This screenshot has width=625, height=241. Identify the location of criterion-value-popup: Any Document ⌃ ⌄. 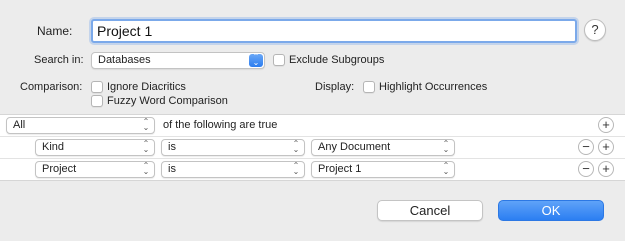
(383, 147).